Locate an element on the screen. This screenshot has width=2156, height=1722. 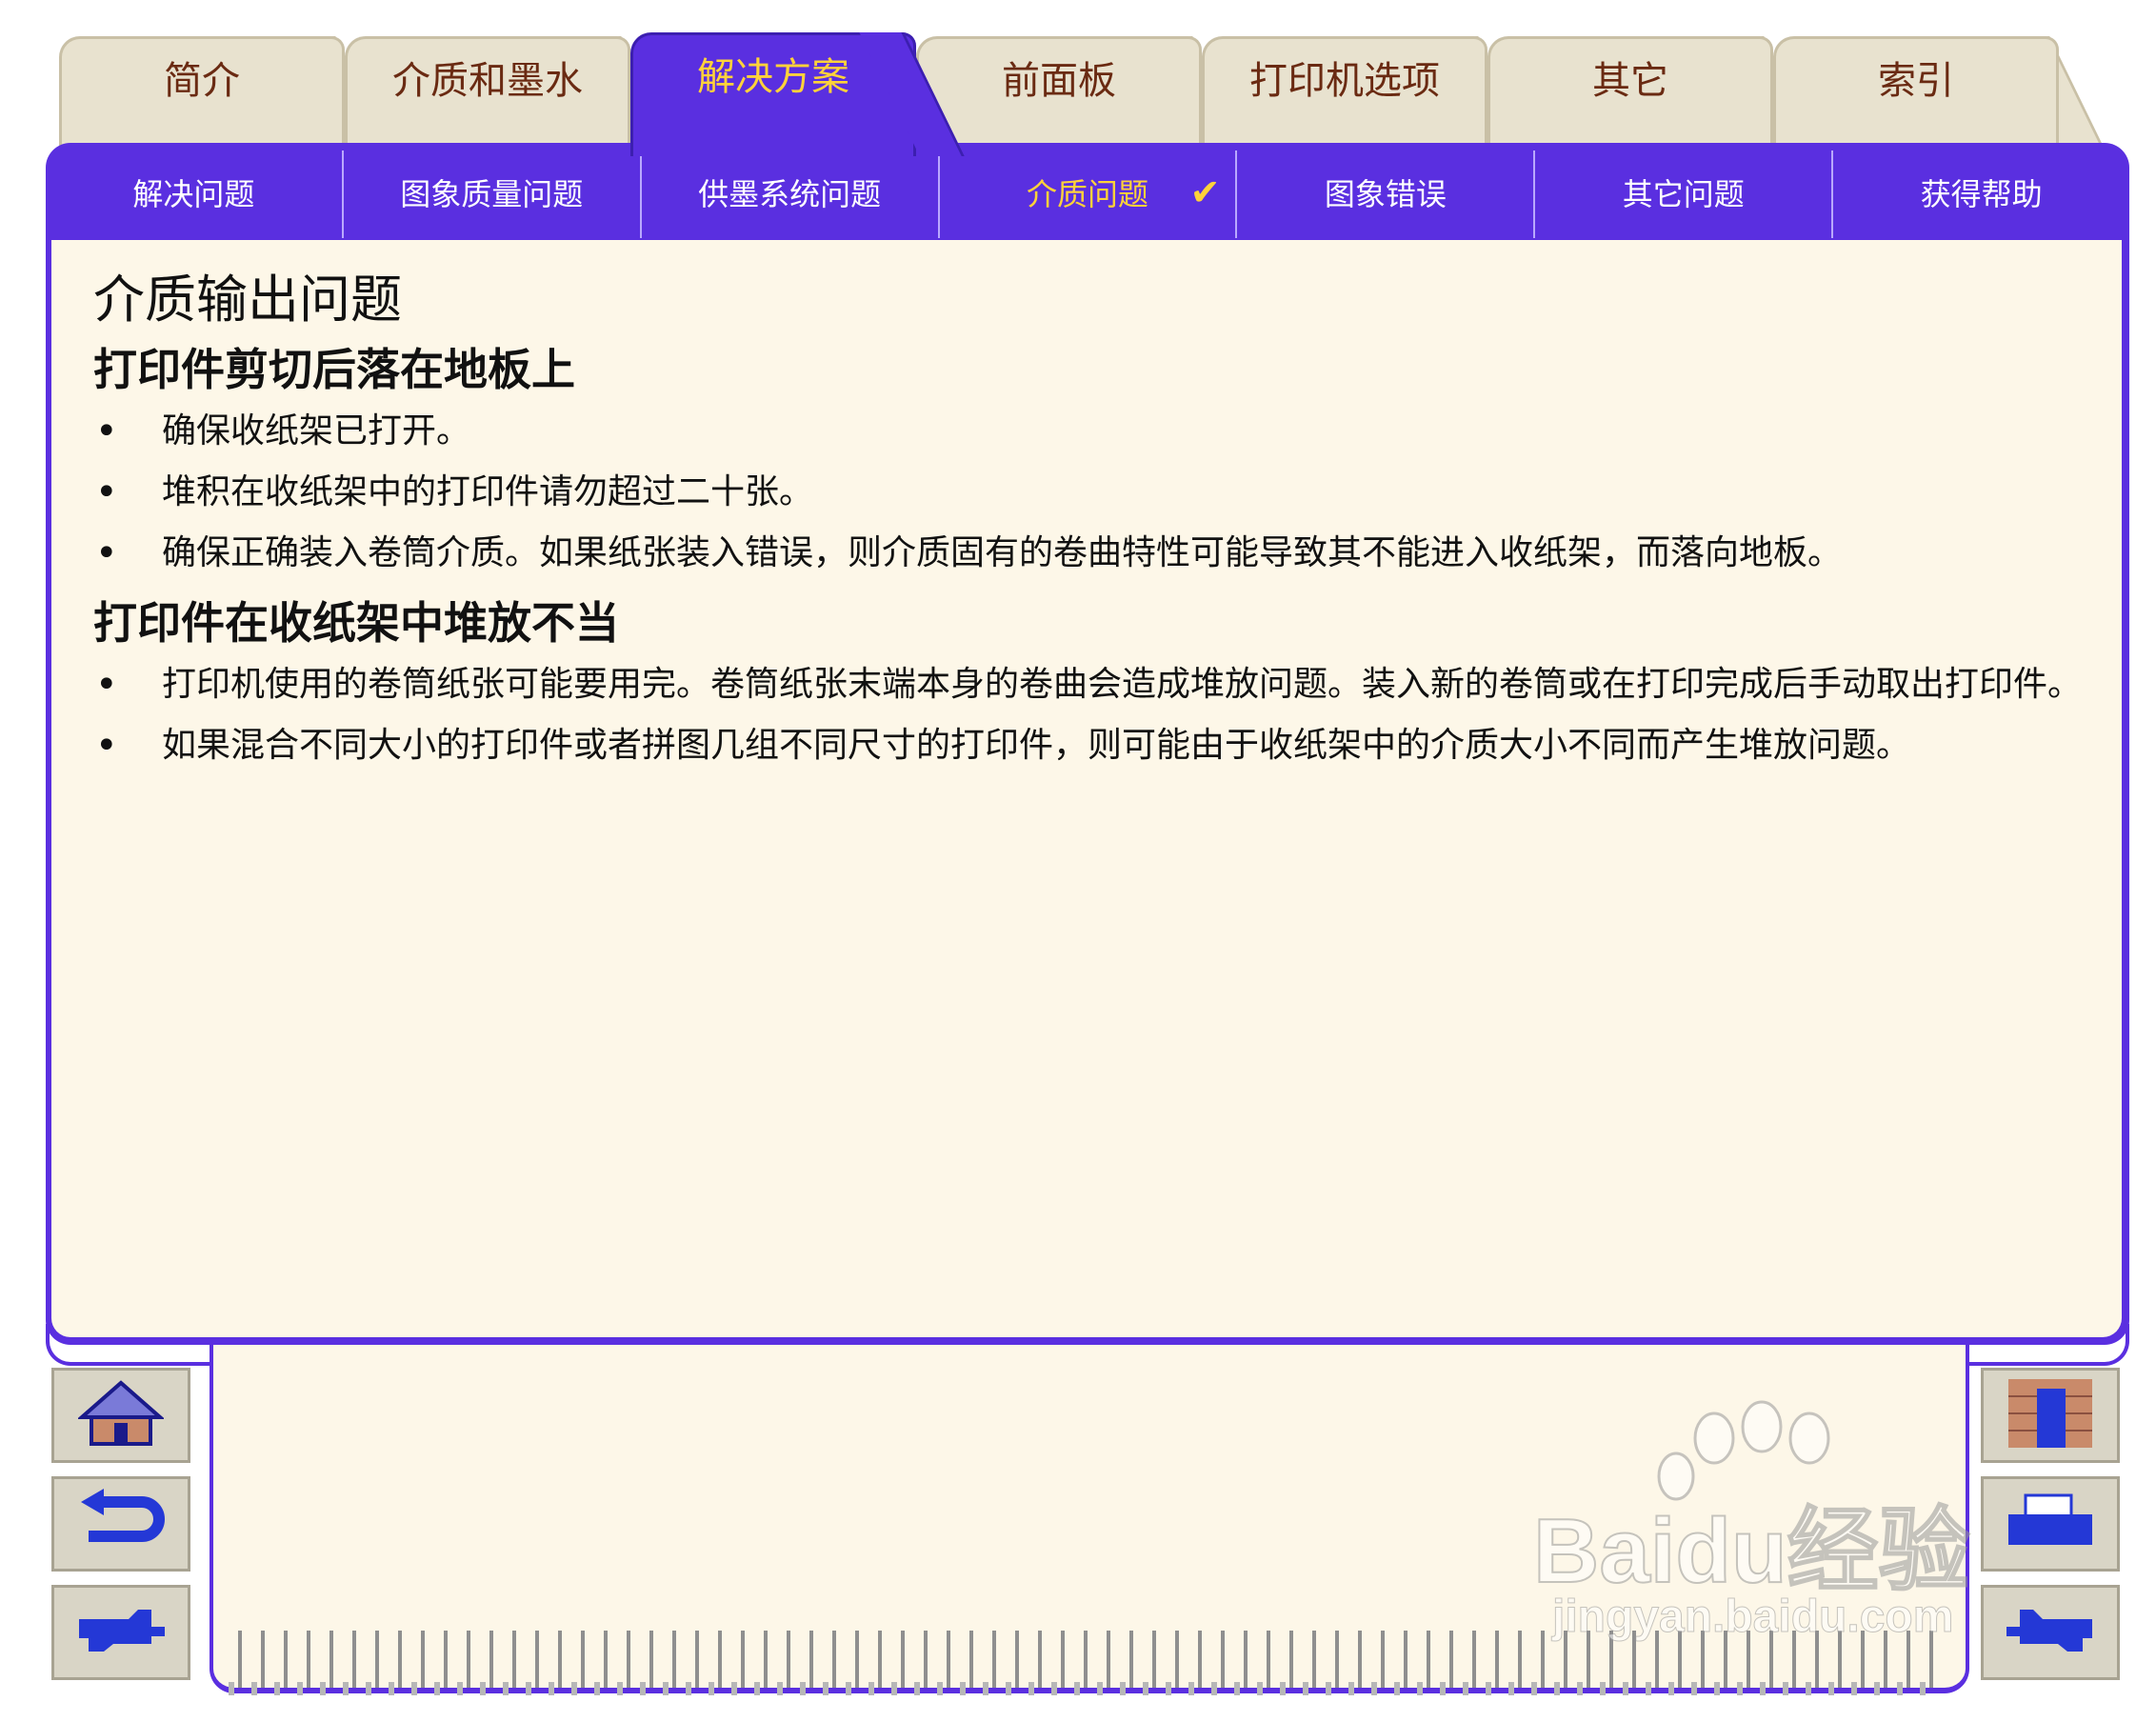
subtab-label: 供墨系统问题 is located at coordinates (790, 194).